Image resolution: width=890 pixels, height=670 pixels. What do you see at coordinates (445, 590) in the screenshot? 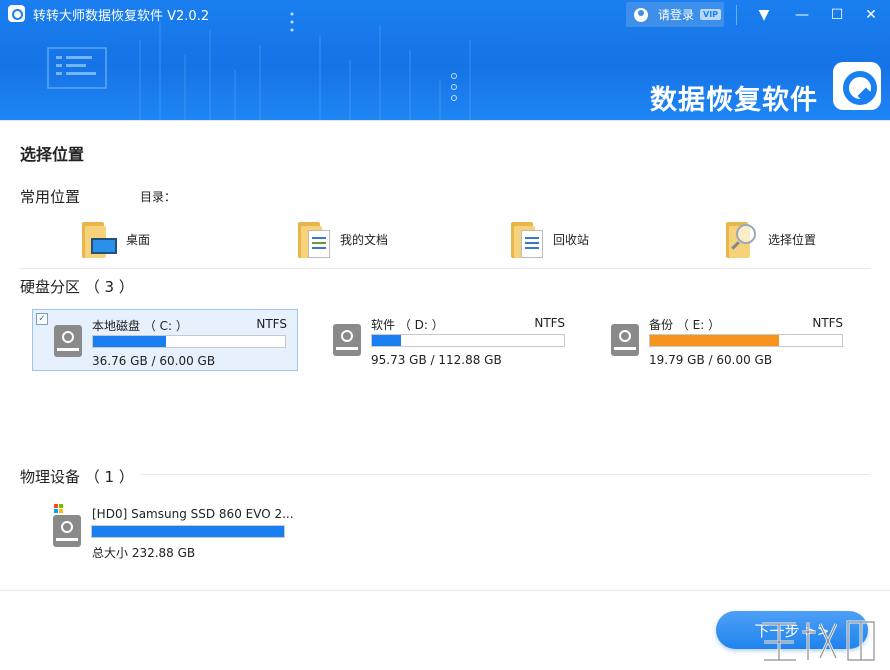
I see `footer-divider` at bounding box center [445, 590].